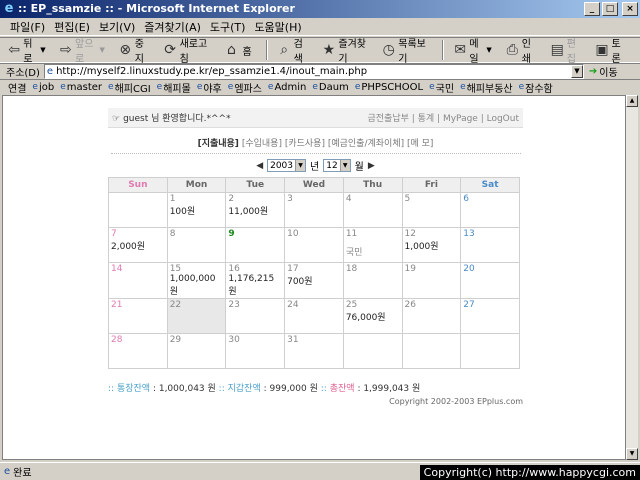 This screenshot has height=480, width=640. What do you see at coordinates (138, 316) in the screenshot?
I see `calendar-day-cell: 21` at bounding box center [138, 316].